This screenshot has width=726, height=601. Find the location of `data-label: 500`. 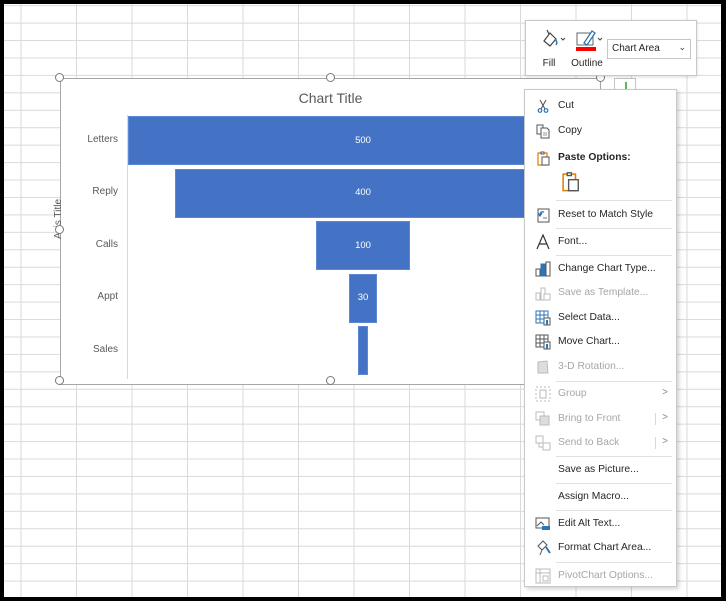

data-label: 500 is located at coordinates (363, 140).